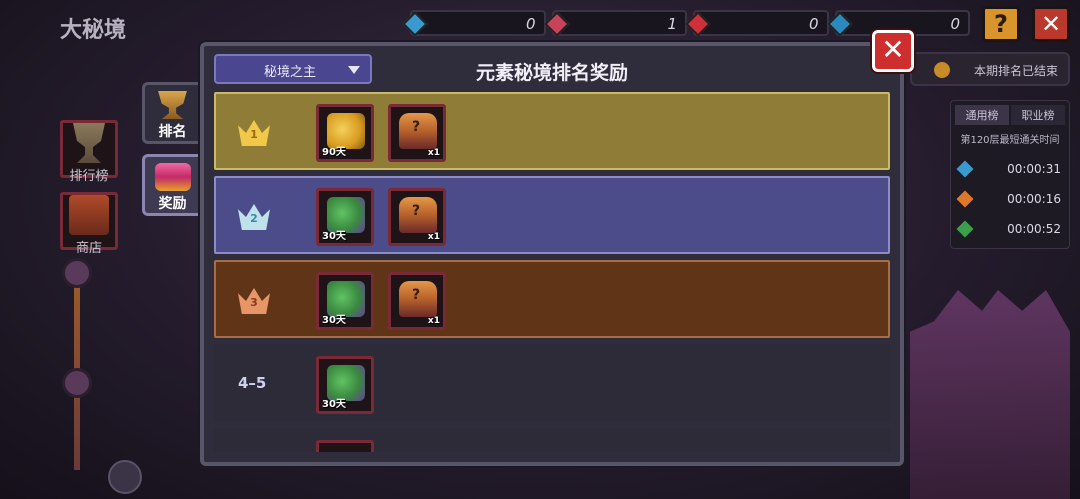  I want to click on side-nav: 排行榜 商店, so click(89, 192).